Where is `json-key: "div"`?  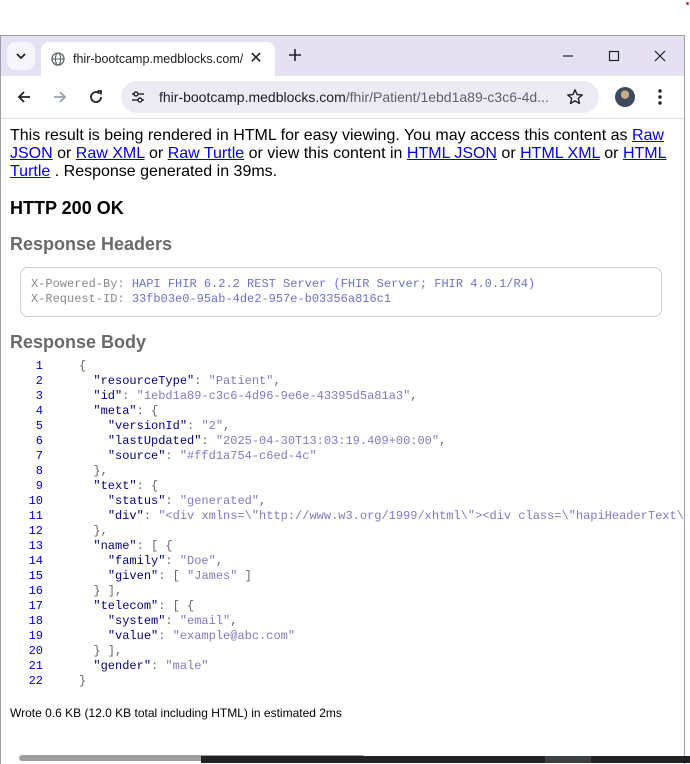 json-key: "div" is located at coordinates (125, 516).